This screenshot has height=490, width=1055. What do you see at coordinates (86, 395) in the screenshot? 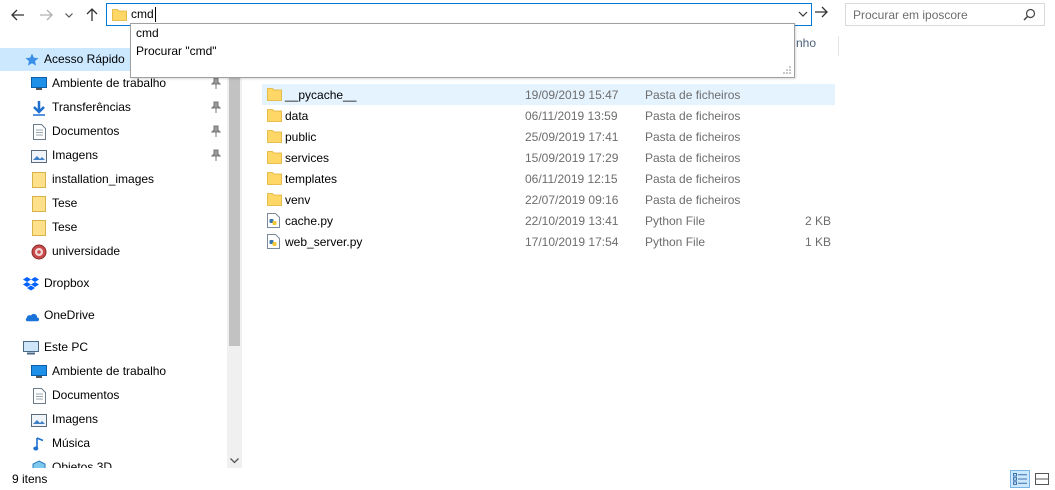
I see `sidebar-item-label: Documentos` at bounding box center [86, 395].